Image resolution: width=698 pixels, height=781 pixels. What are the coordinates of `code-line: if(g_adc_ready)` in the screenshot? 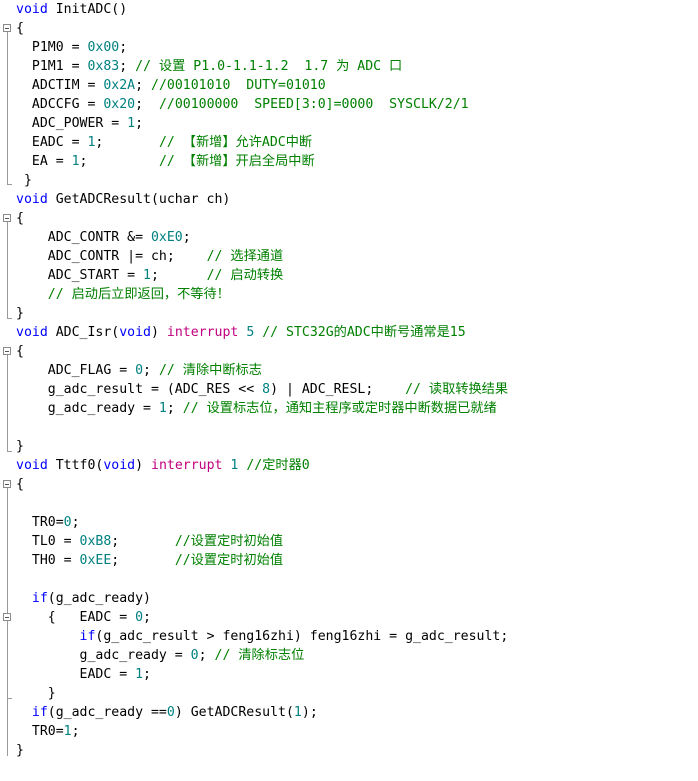 It's located at (83, 598).